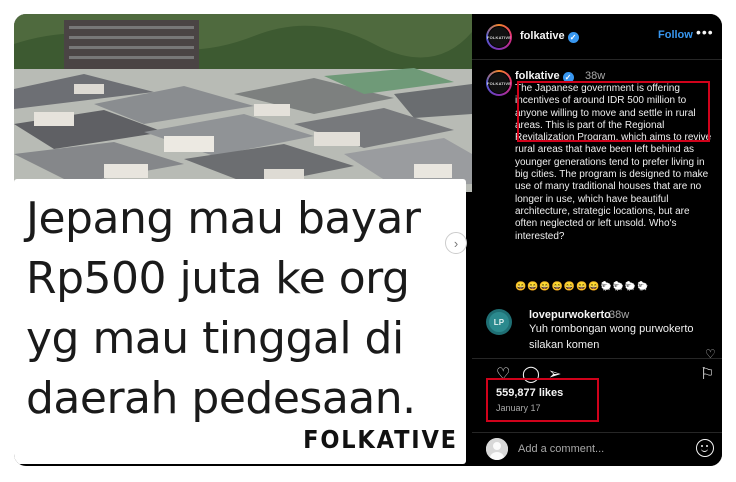 The image size is (736, 482). I want to click on reply-avatar-text: LP, so click(499, 322).